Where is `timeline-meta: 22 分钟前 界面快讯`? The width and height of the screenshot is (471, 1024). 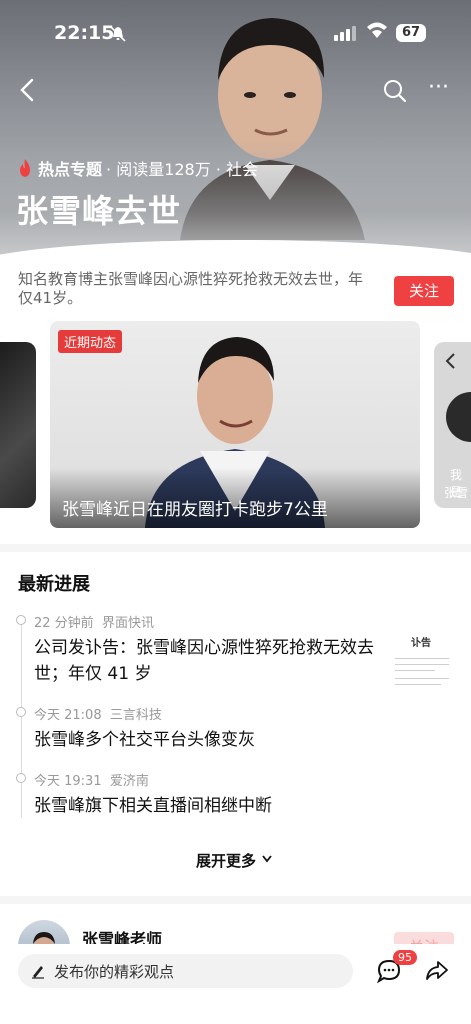
timeline-meta: 22 分钟前 界面快讯 is located at coordinates (94, 621).